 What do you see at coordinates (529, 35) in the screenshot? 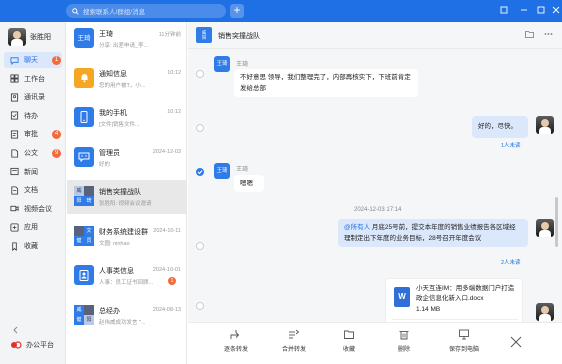
I see `folder-icon` at bounding box center [529, 35].